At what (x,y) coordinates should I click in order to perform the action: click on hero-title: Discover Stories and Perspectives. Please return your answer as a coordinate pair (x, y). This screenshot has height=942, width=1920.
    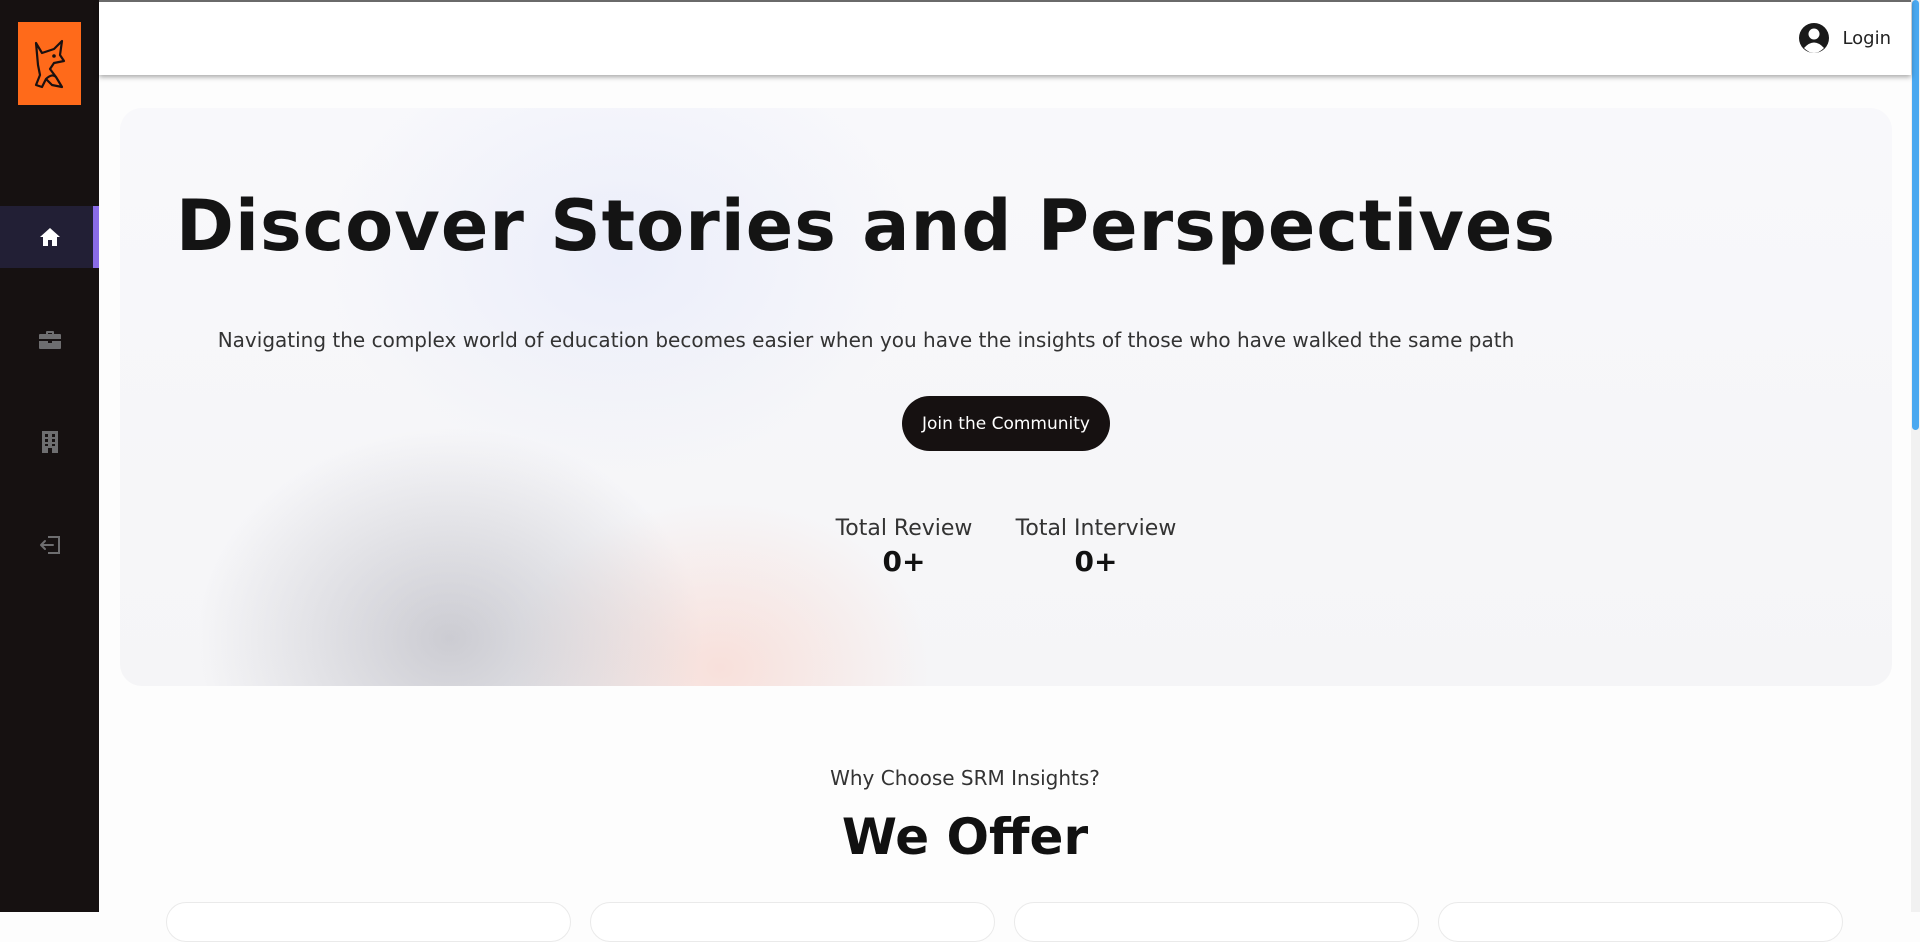
    Looking at the image, I should click on (866, 226).